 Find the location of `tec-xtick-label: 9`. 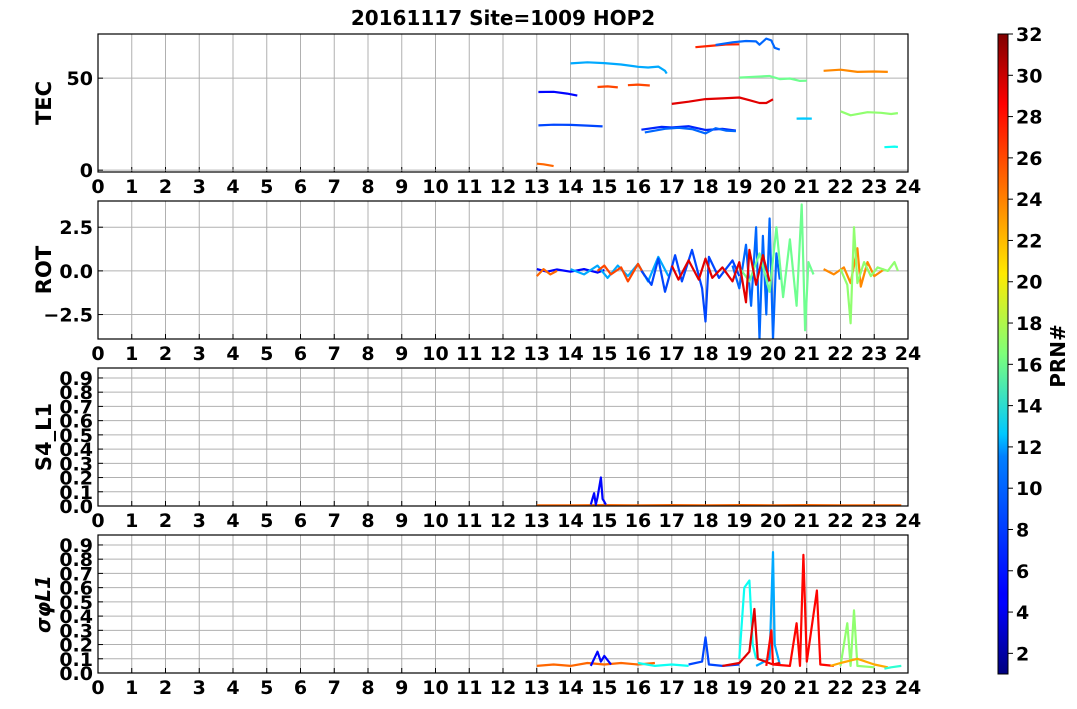

tec-xtick-label: 9 is located at coordinates (401, 187).